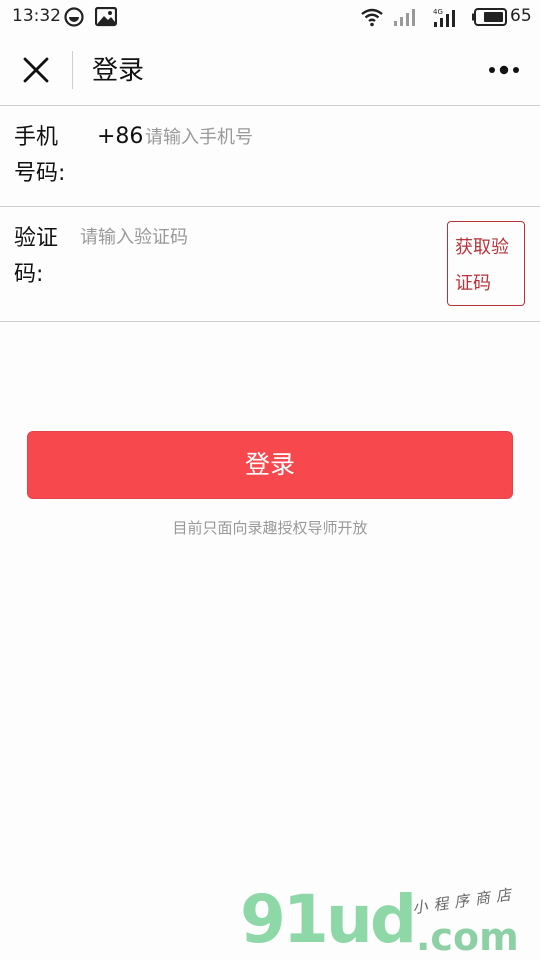 The width and height of the screenshot is (540, 960). Describe the element at coordinates (295, 137) in the screenshot. I see `phone-input` at that location.